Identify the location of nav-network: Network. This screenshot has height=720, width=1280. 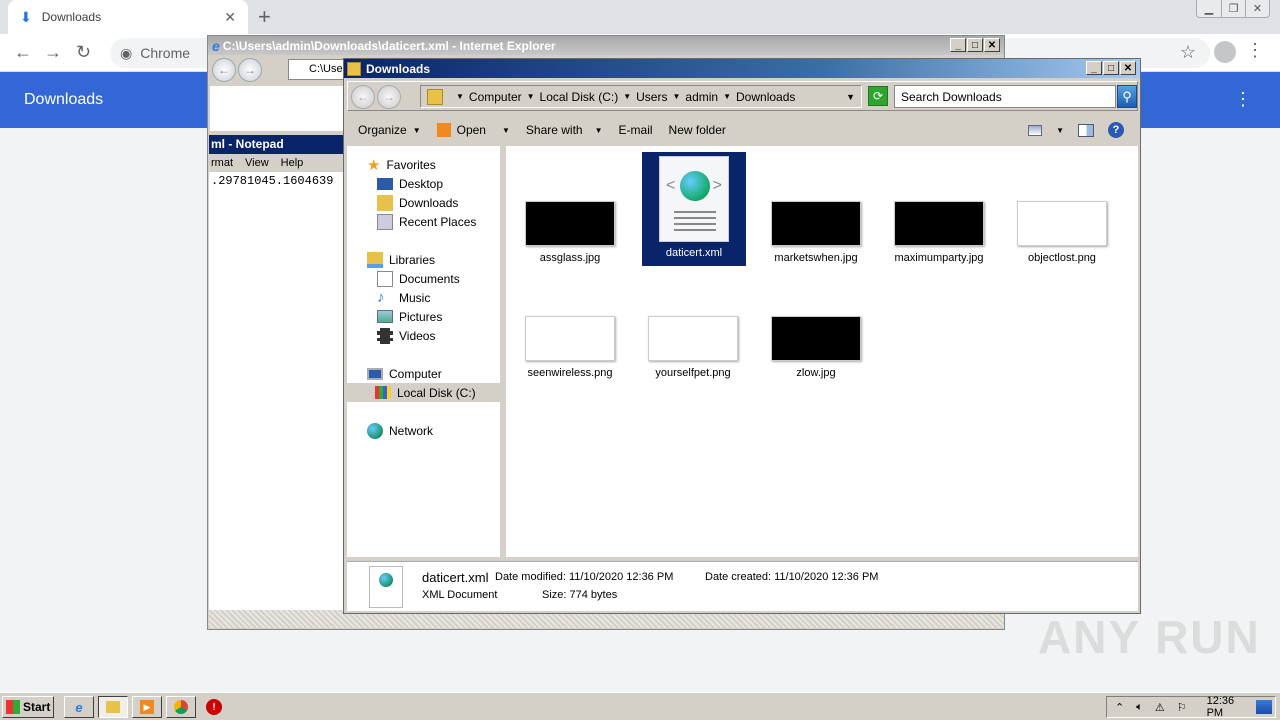
(400, 430).